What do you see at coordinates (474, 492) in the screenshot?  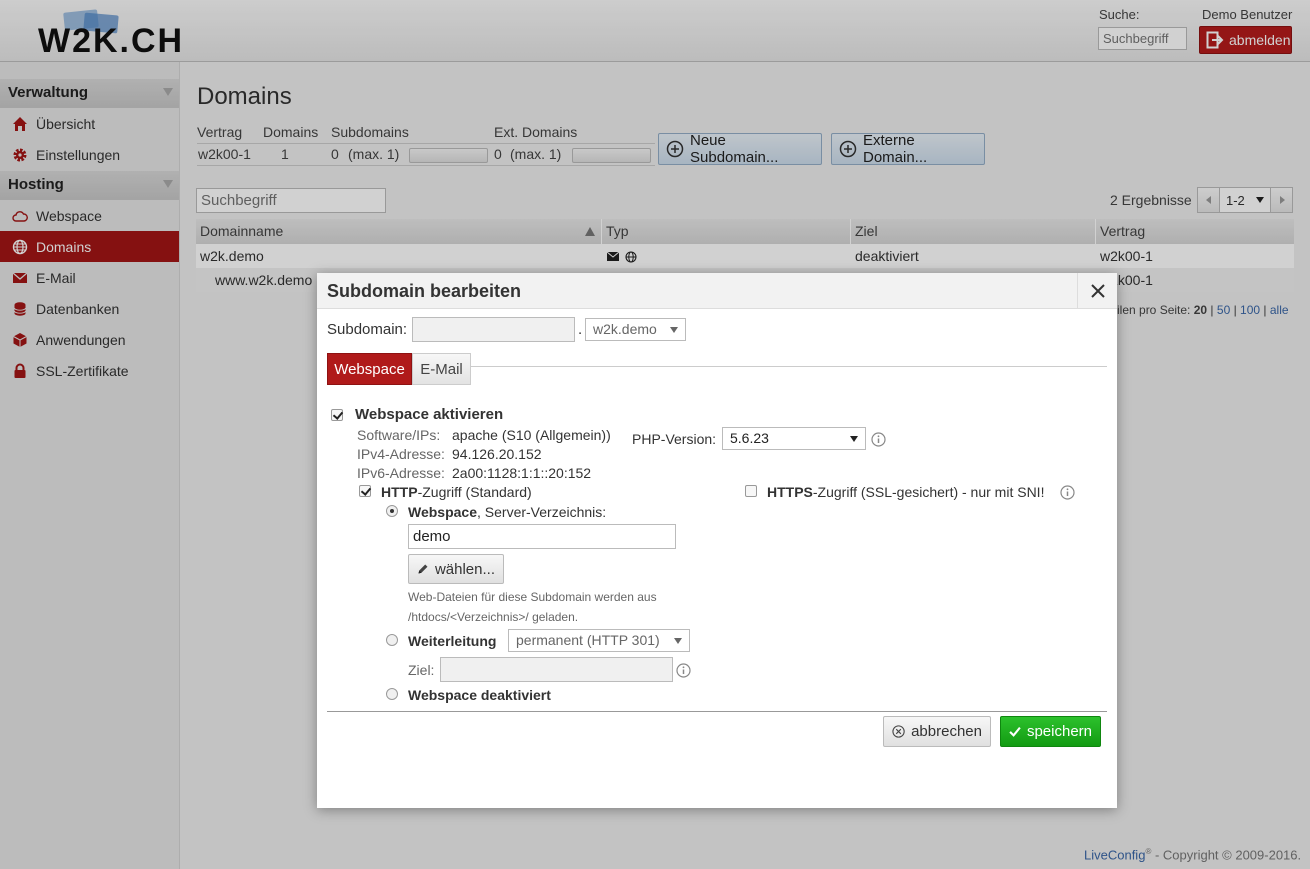 I see `http-label-rest: -Zugriff (Standard)` at bounding box center [474, 492].